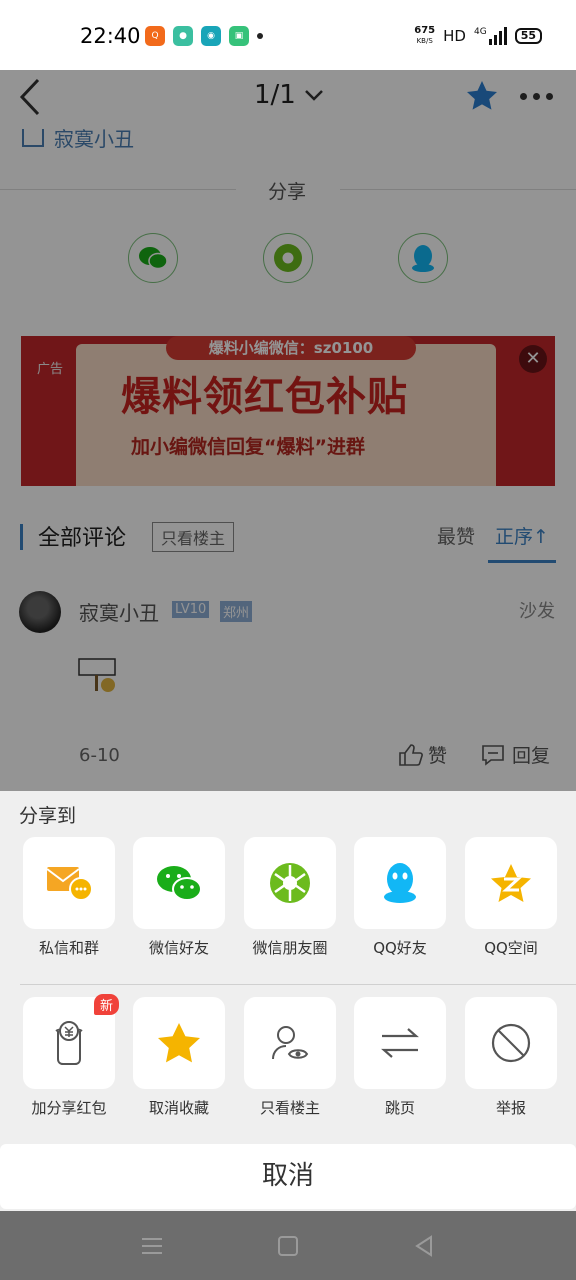 Image resolution: width=576 pixels, height=1280 pixels. I want to click on net-speed-unit: KB/S, so click(424, 41).